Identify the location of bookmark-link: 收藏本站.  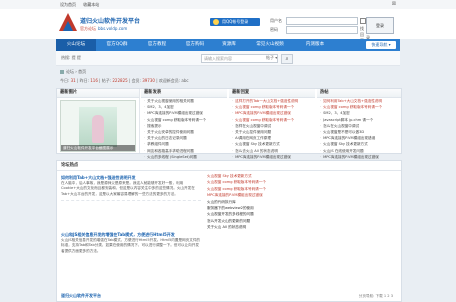
(91, 4).